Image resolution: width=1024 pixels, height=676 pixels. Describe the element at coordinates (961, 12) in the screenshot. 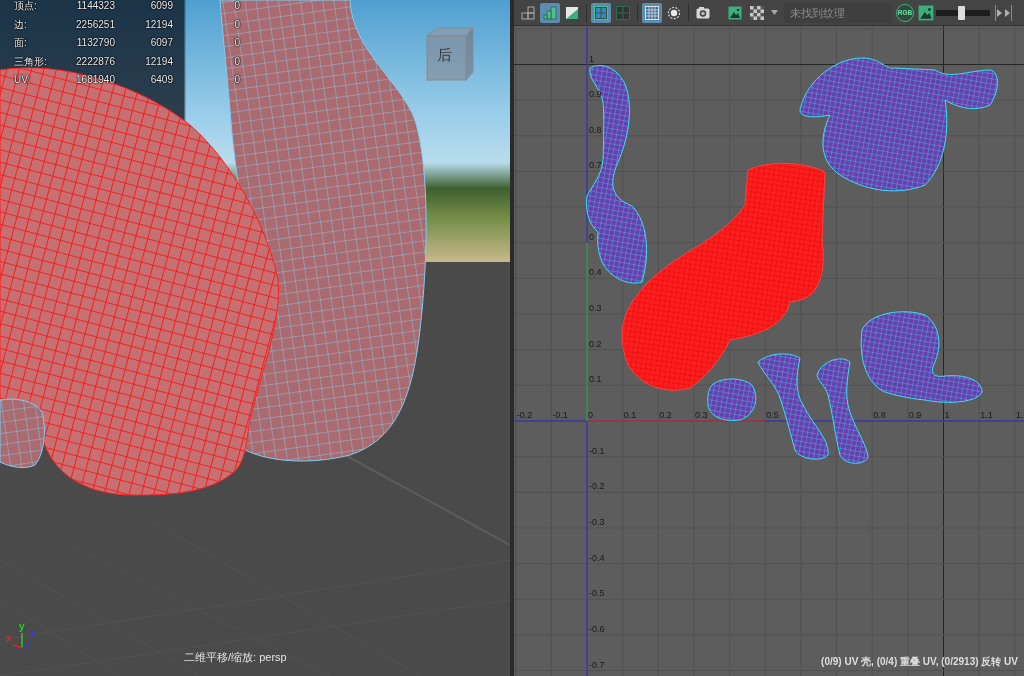

I see `slider-thumb` at that location.